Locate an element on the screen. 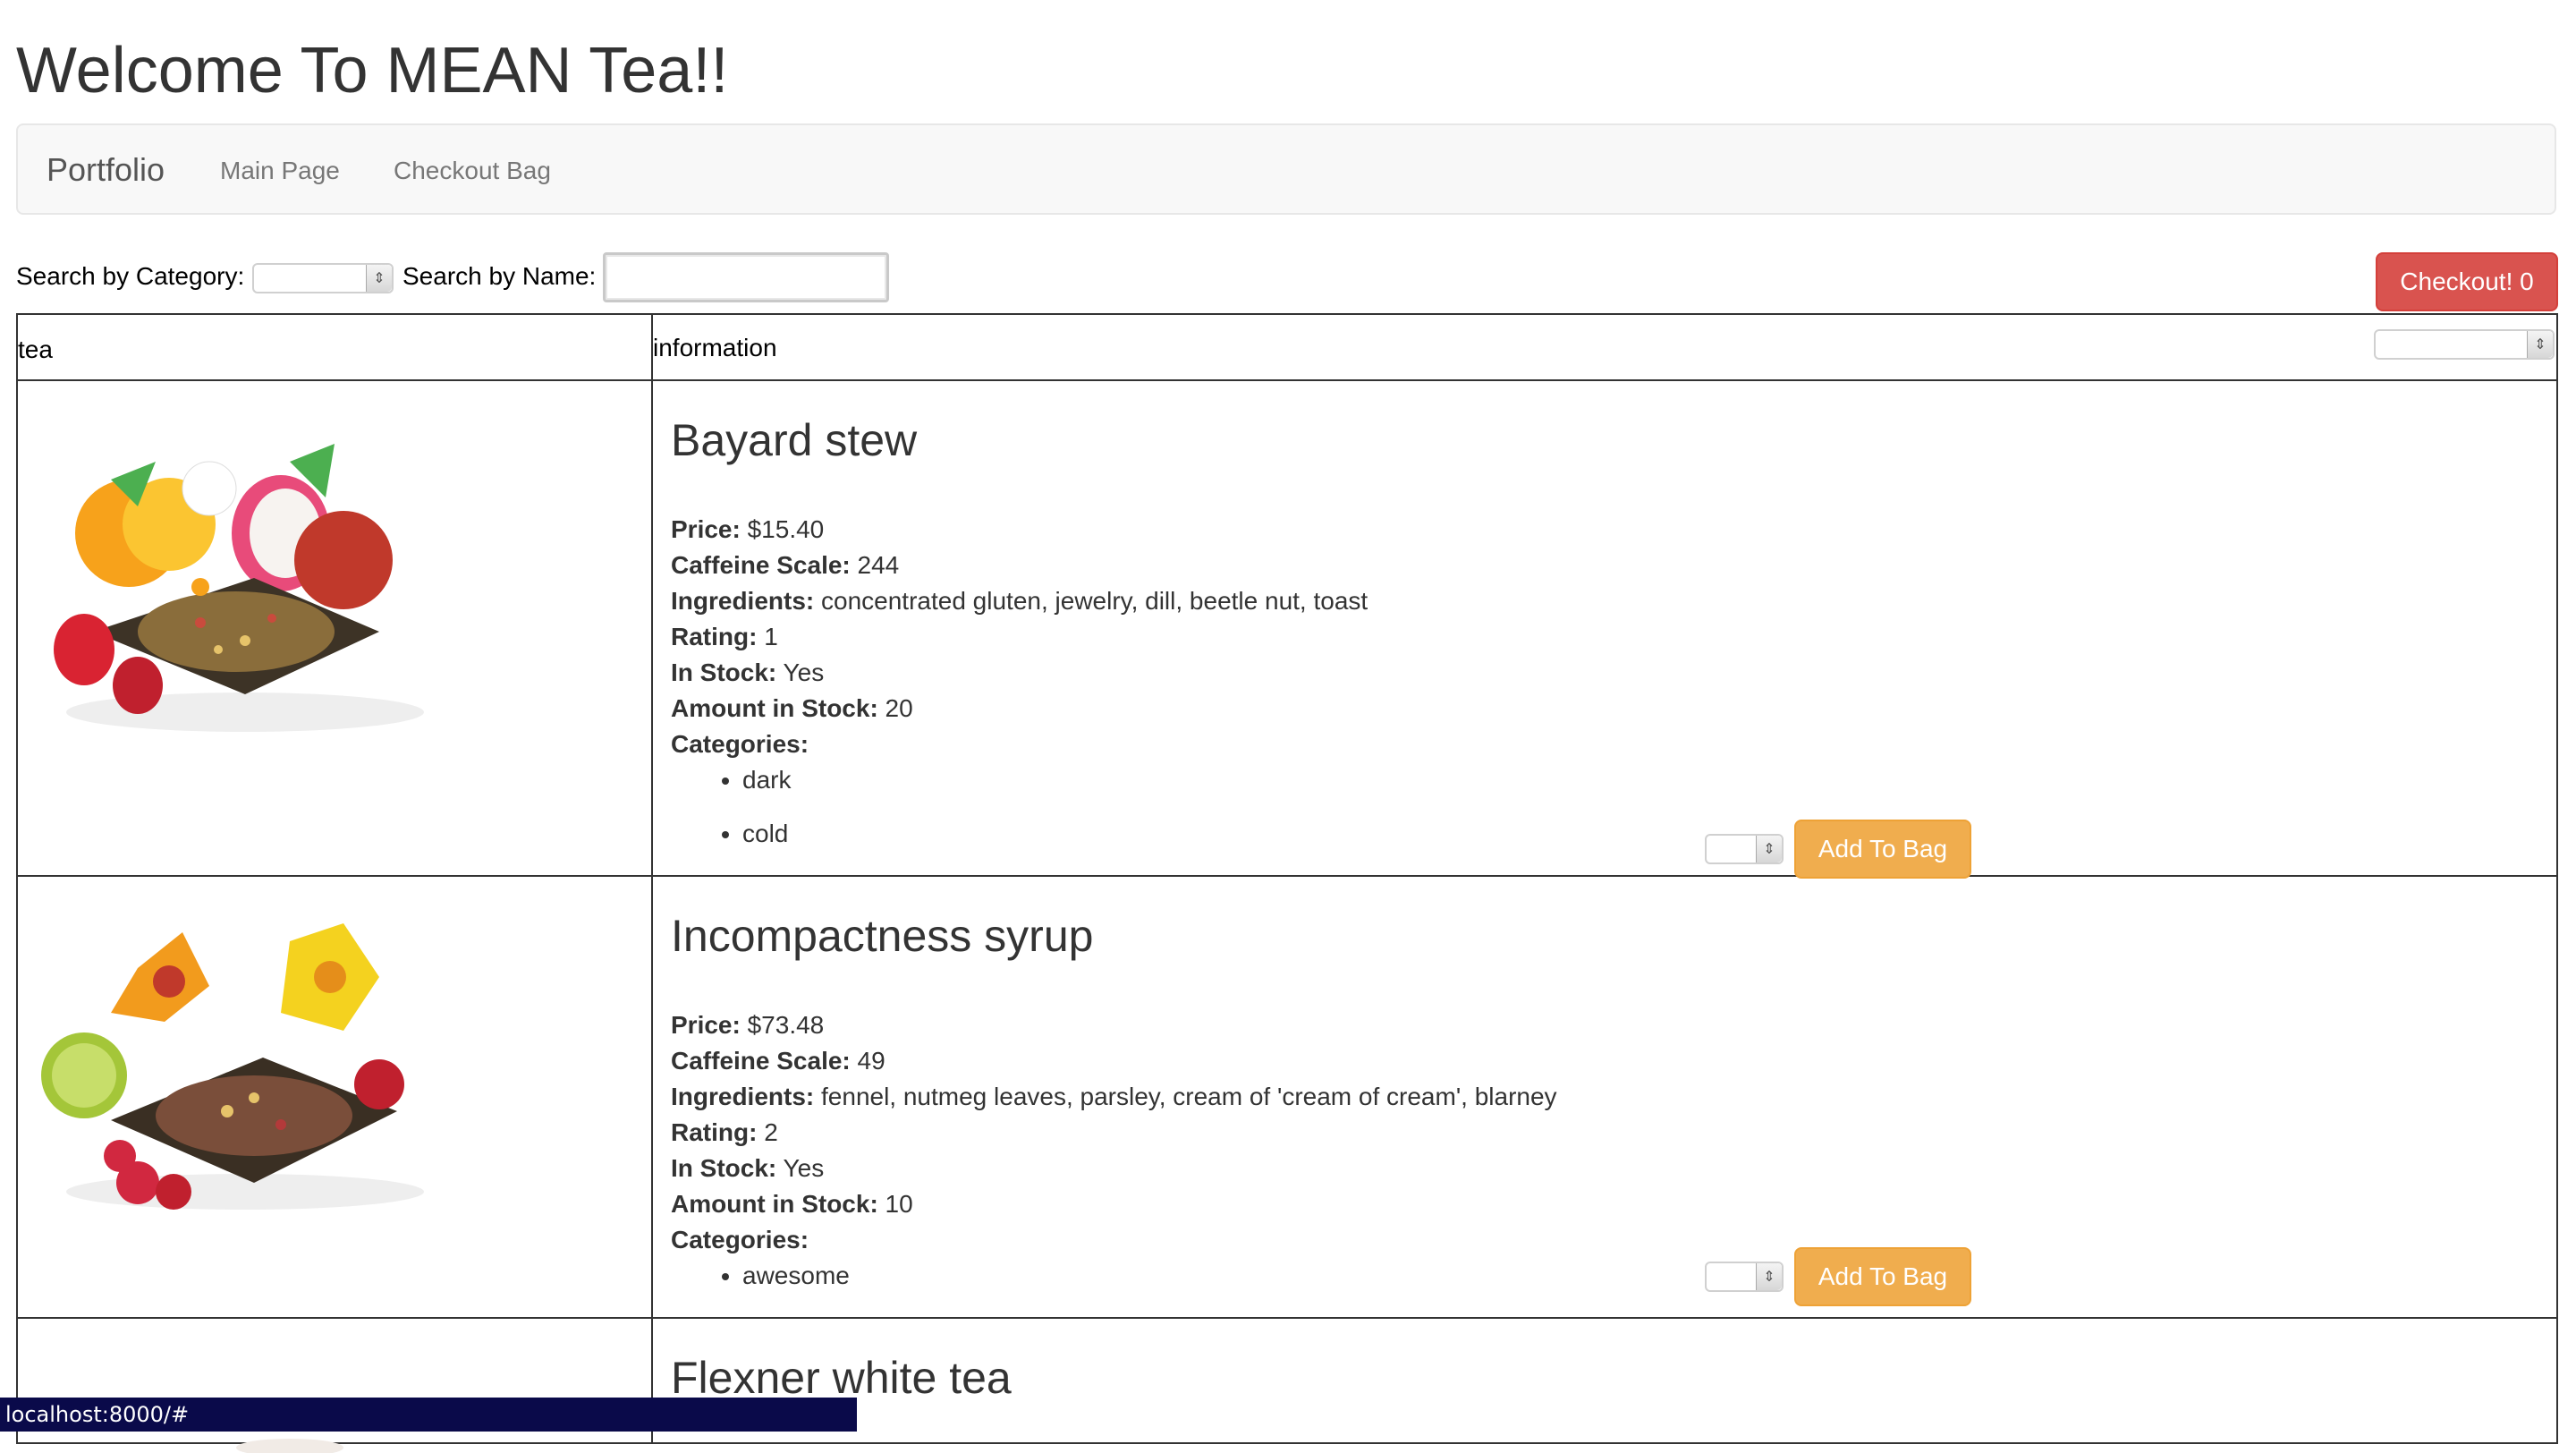  fruit-tea-photo is located at coordinates (239, 588).